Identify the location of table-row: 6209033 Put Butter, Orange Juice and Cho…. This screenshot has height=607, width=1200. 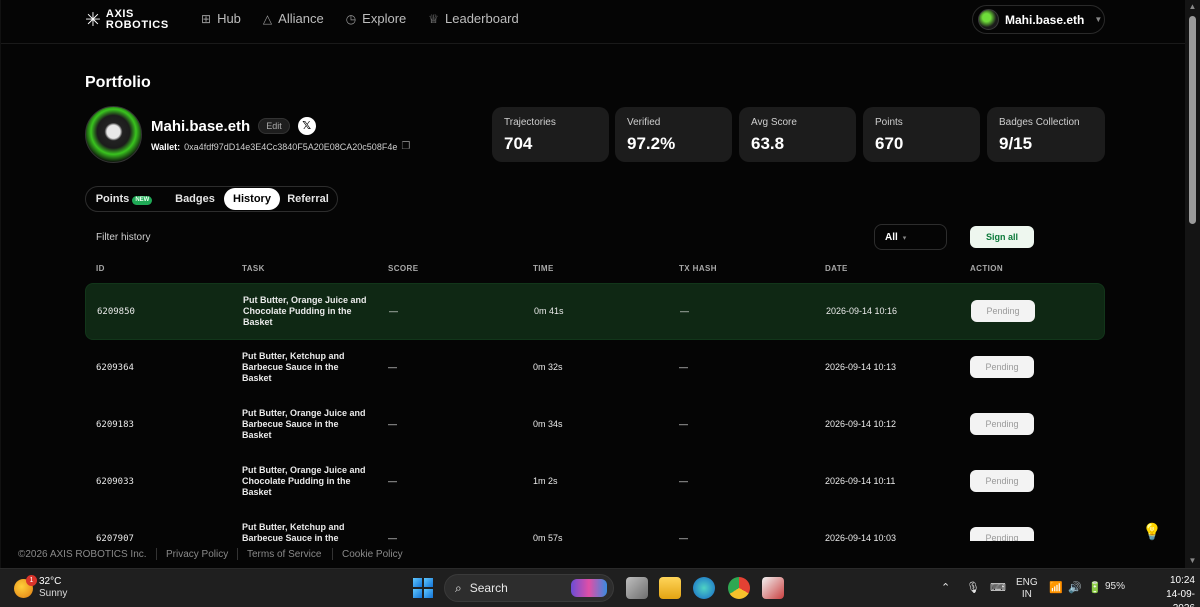
(595, 482).